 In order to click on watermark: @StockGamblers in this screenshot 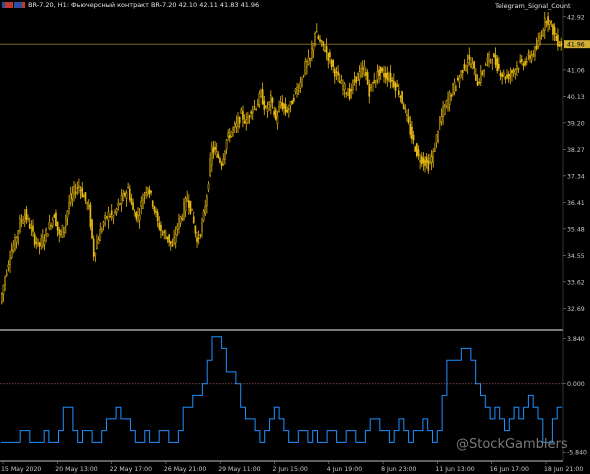, I will do `click(512, 444)`.